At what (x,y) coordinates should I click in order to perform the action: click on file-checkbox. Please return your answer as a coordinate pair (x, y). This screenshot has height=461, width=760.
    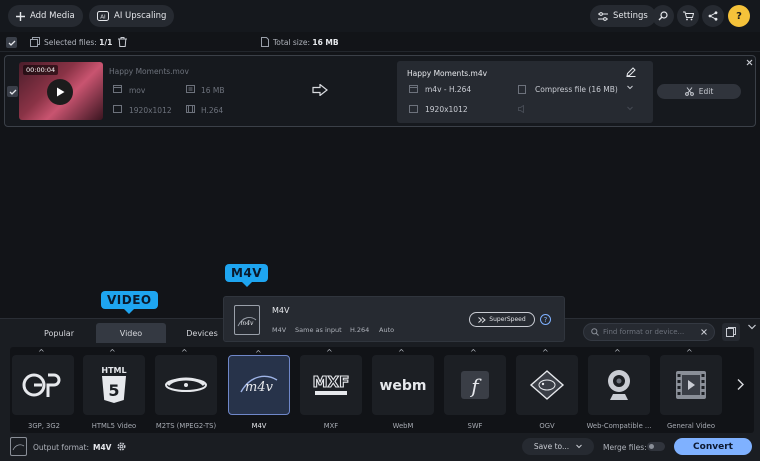
    Looking at the image, I should click on (12, 91).